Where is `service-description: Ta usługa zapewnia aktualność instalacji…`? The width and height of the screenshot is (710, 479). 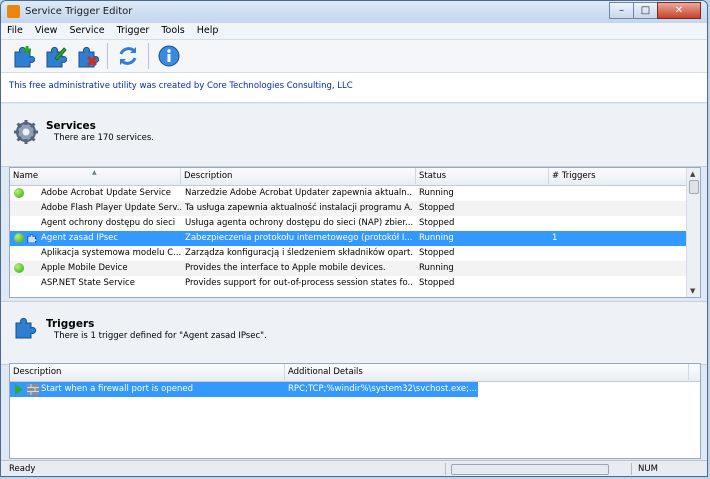
service-description: Ta usługa zapewnia aktualność instalacji… is located at coordinates (299, 208).